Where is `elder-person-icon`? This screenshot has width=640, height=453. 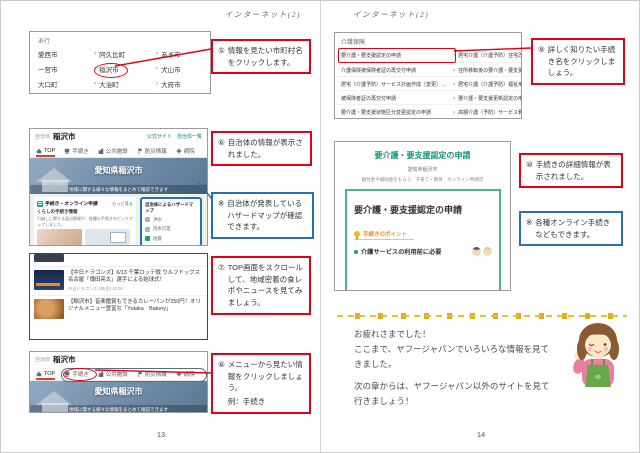
elder-person-icon is located at coordinates (487, 251).